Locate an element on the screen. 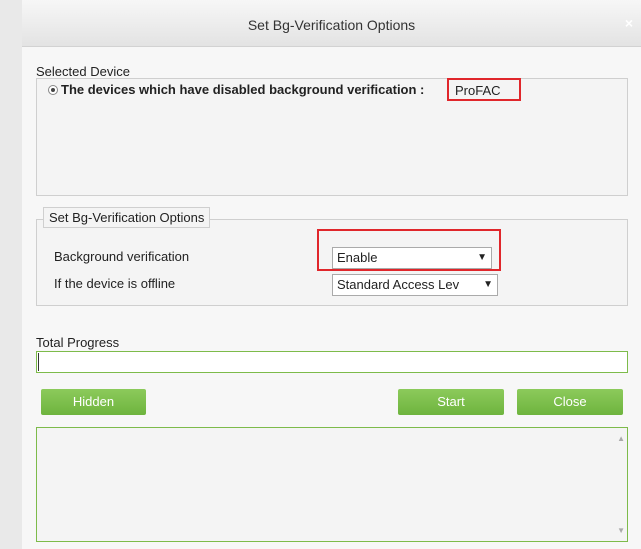  selected-device-label: Selected Device is located at coordinates (83, 71).